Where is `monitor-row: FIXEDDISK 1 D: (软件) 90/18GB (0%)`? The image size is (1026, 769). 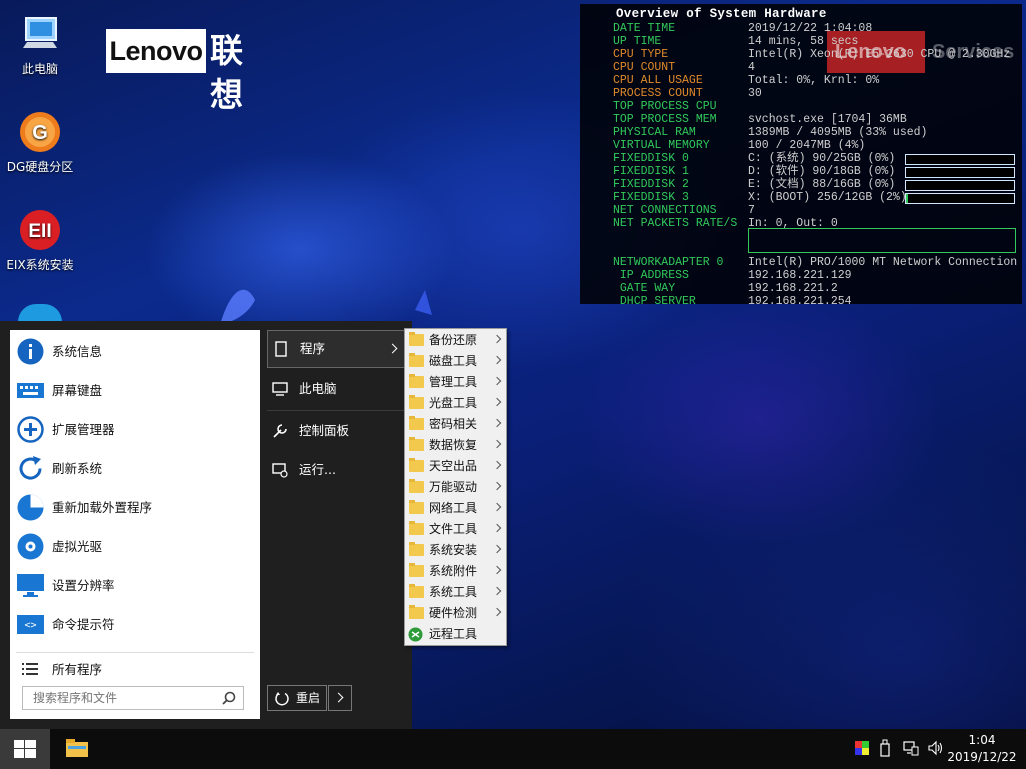 monitor-row: FIXEDDISK 1 D: (软件) 90/18GB (0%) is located at coordinates (754, 171).